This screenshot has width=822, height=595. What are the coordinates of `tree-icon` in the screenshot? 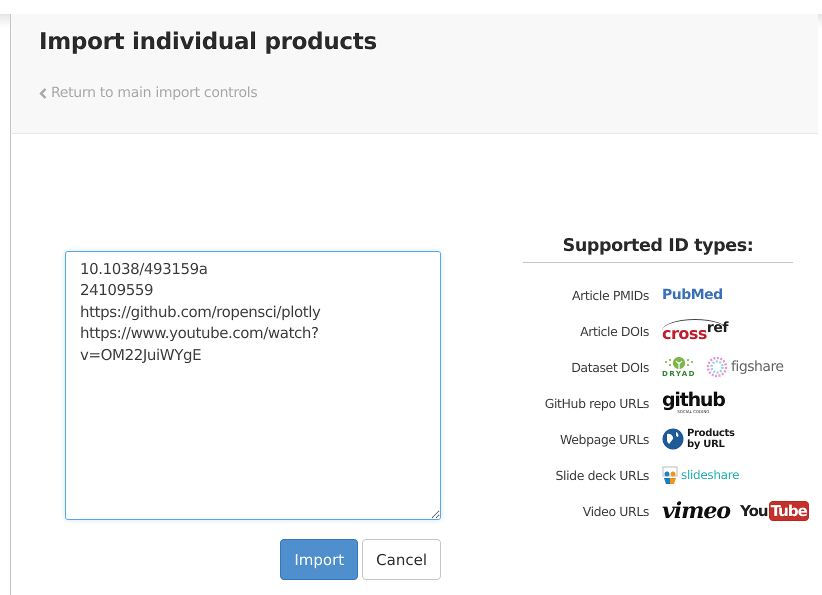 It's located at (679, 363).